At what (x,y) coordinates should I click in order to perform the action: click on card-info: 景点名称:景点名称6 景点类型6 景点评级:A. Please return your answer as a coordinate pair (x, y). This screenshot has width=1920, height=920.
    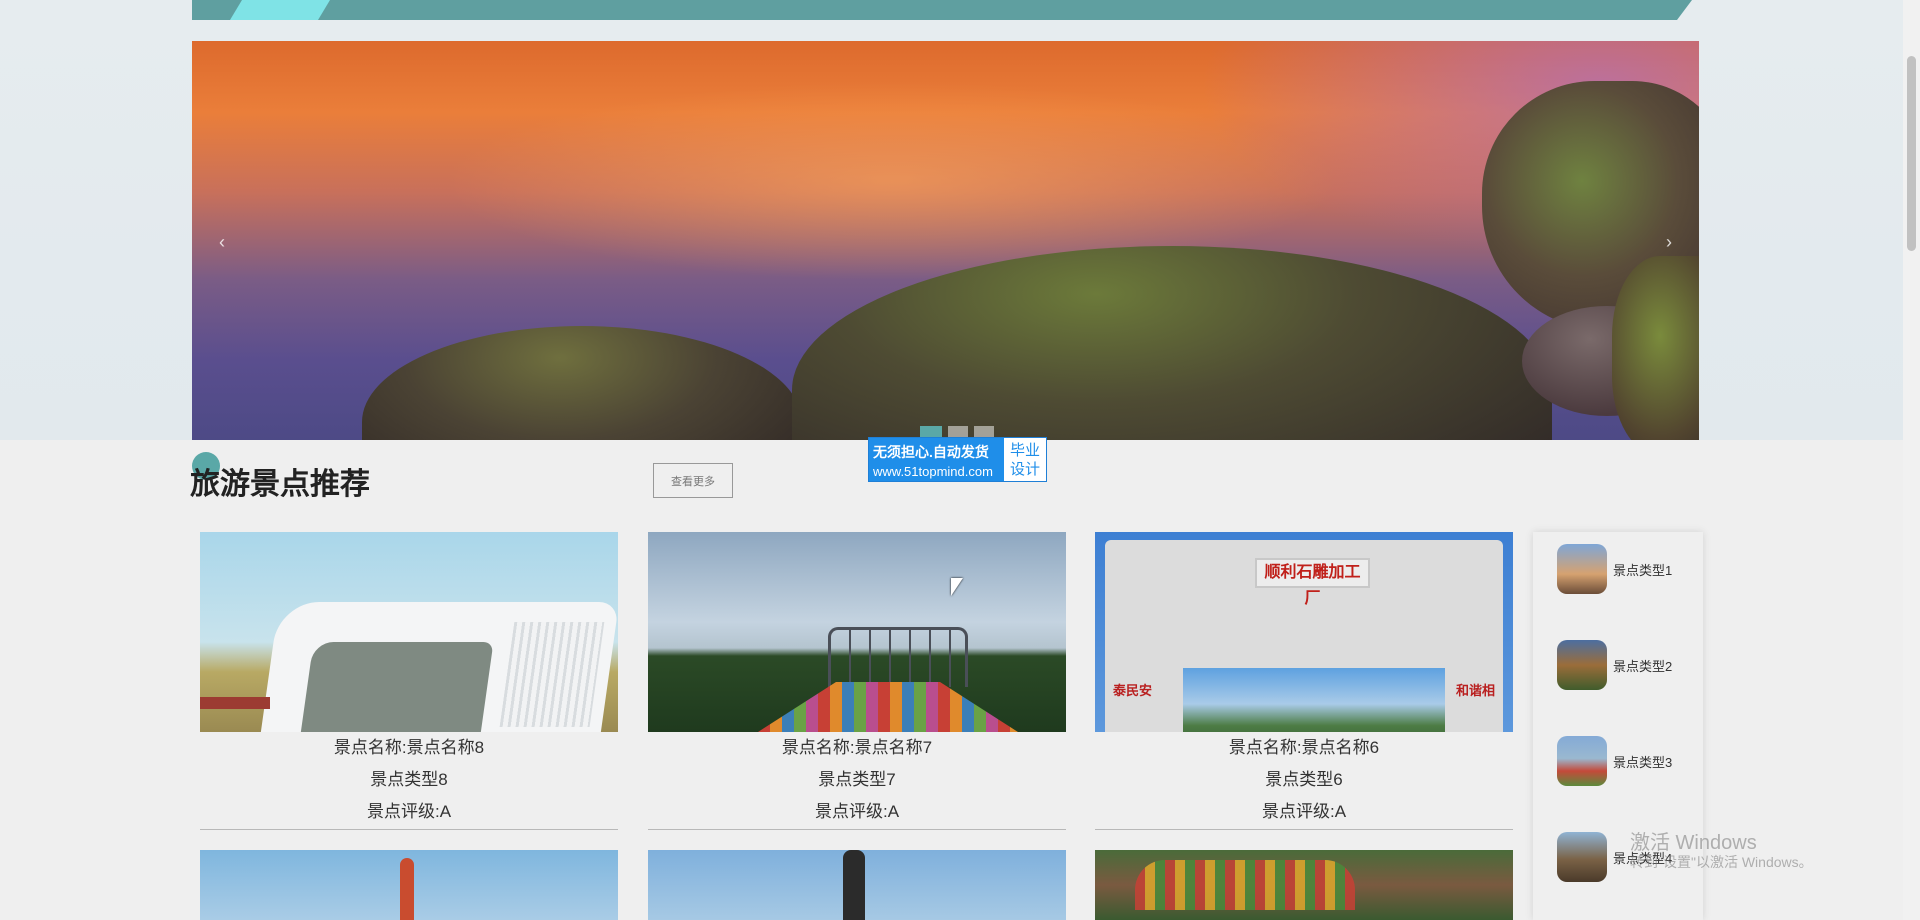
    Looking at the image, I should click on (1304, 780).